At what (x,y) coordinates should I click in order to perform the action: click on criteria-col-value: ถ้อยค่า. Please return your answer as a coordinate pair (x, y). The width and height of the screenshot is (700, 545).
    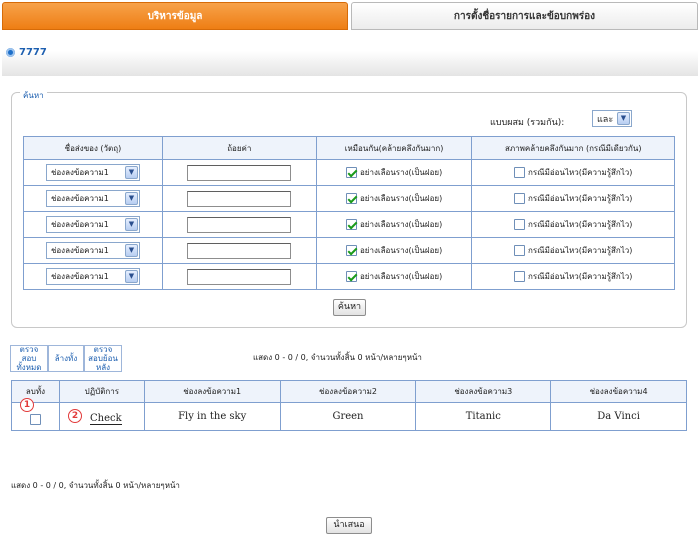
    Looking at the image, I should click on (239, 148).